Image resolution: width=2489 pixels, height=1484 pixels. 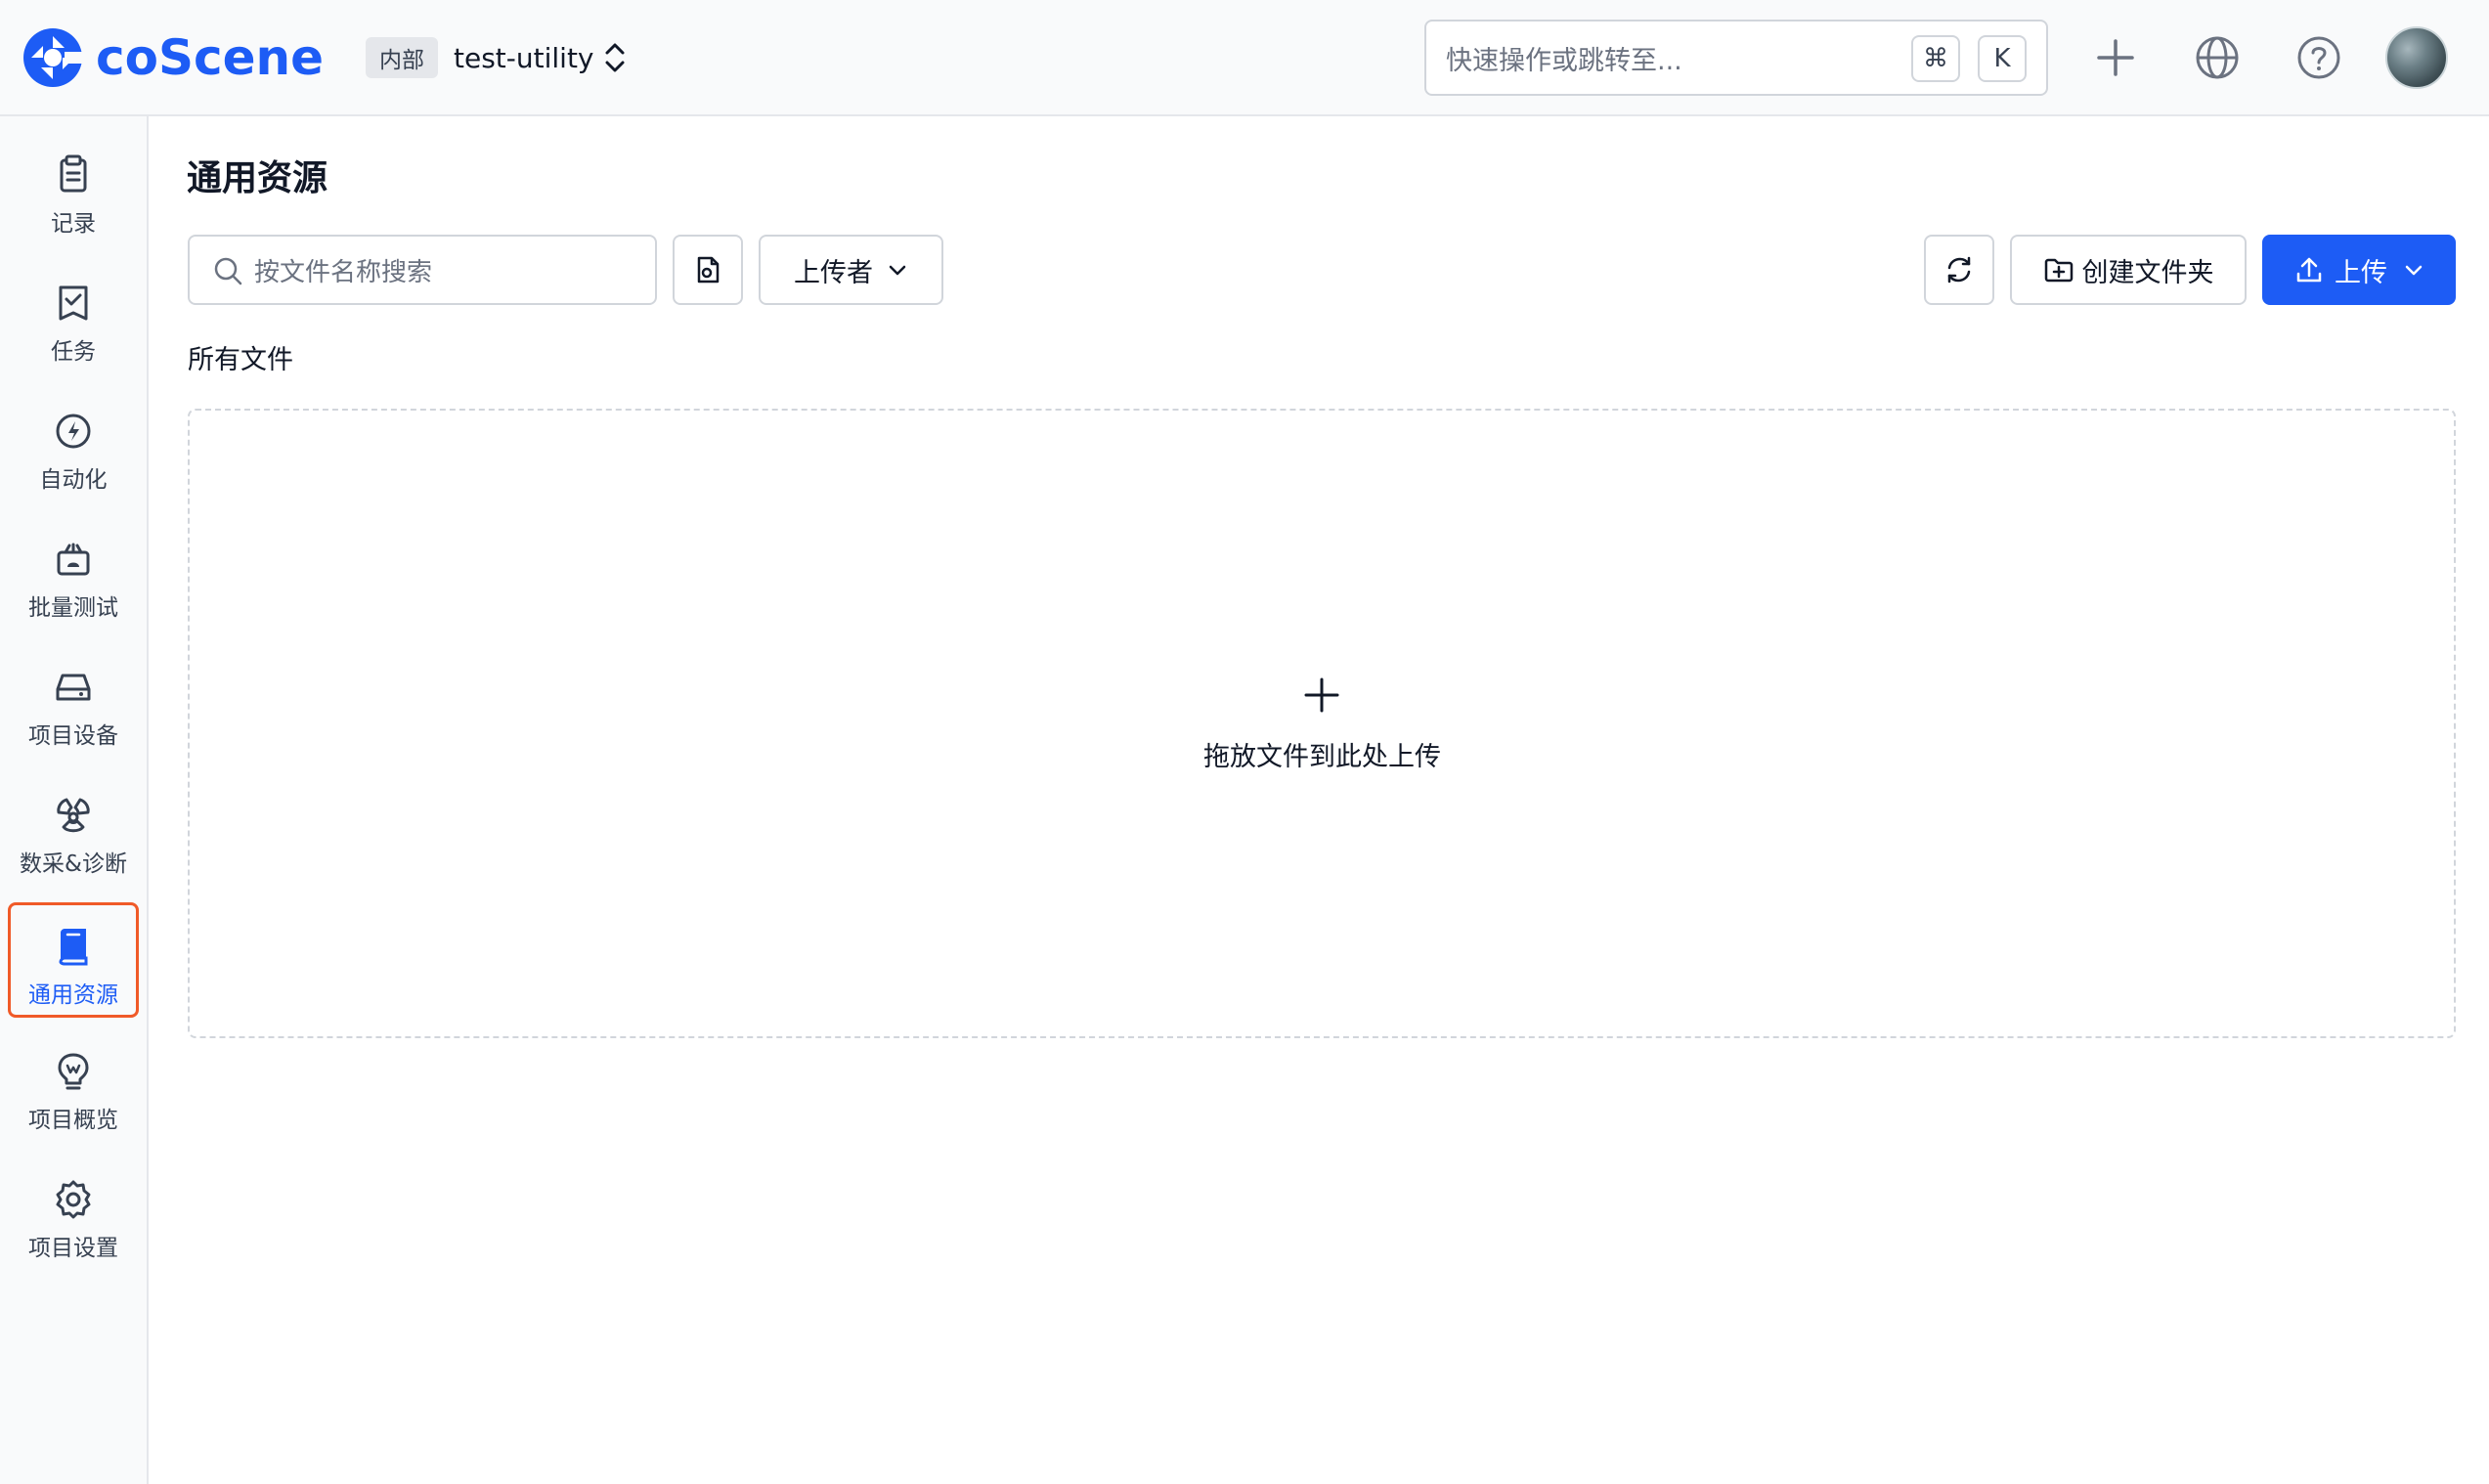 I want to click on page-title: 通用资源, so click(x=257, y=178).